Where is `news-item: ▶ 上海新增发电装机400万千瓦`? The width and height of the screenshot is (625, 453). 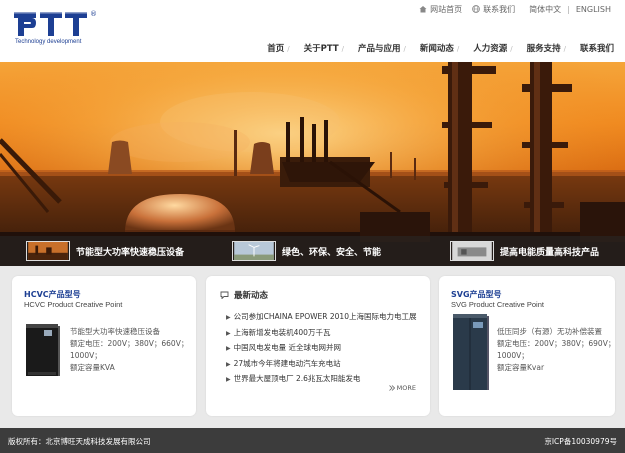
news-item: ▶ 上海新增发电装机400万千瓦 is located at coordinates (326, 333).